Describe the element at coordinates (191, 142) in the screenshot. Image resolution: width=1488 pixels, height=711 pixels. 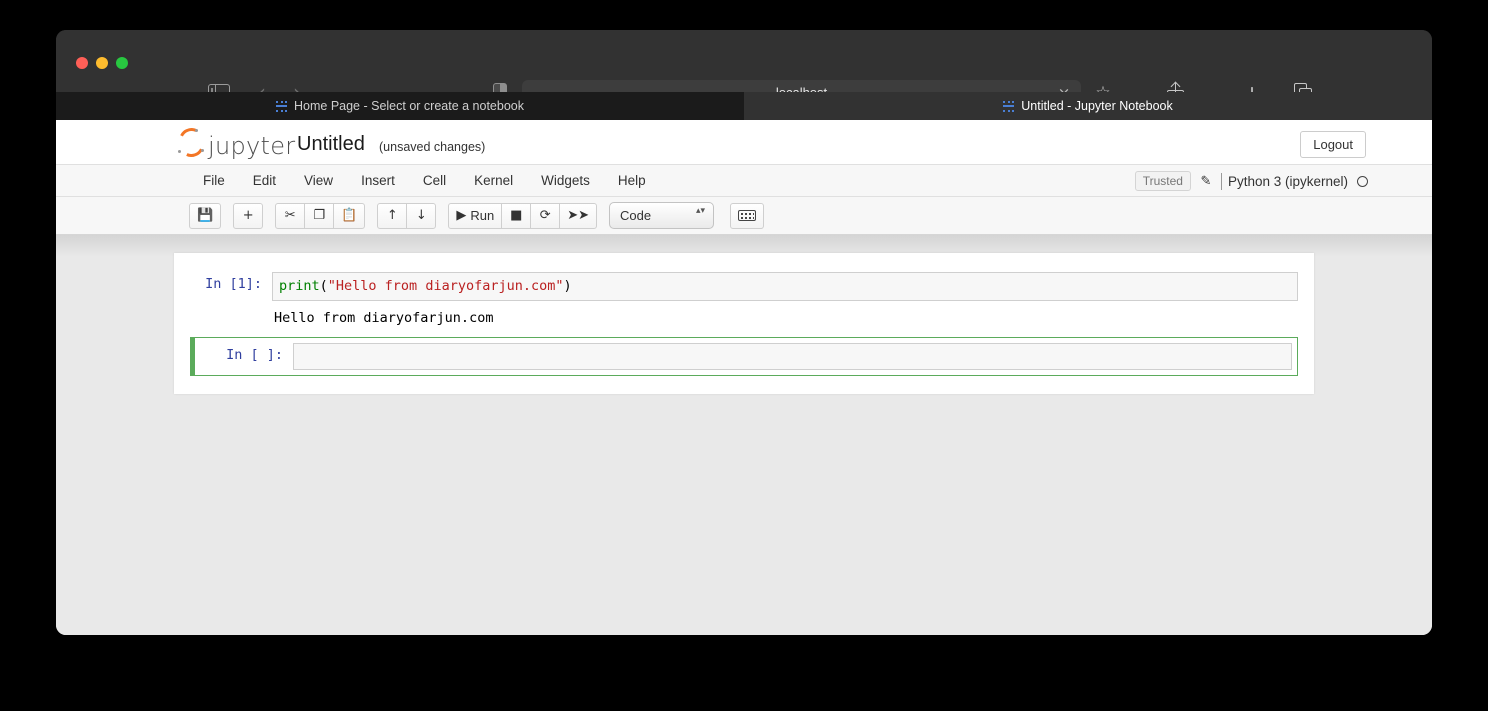
I see `jupyter-logo-icon` at that location.